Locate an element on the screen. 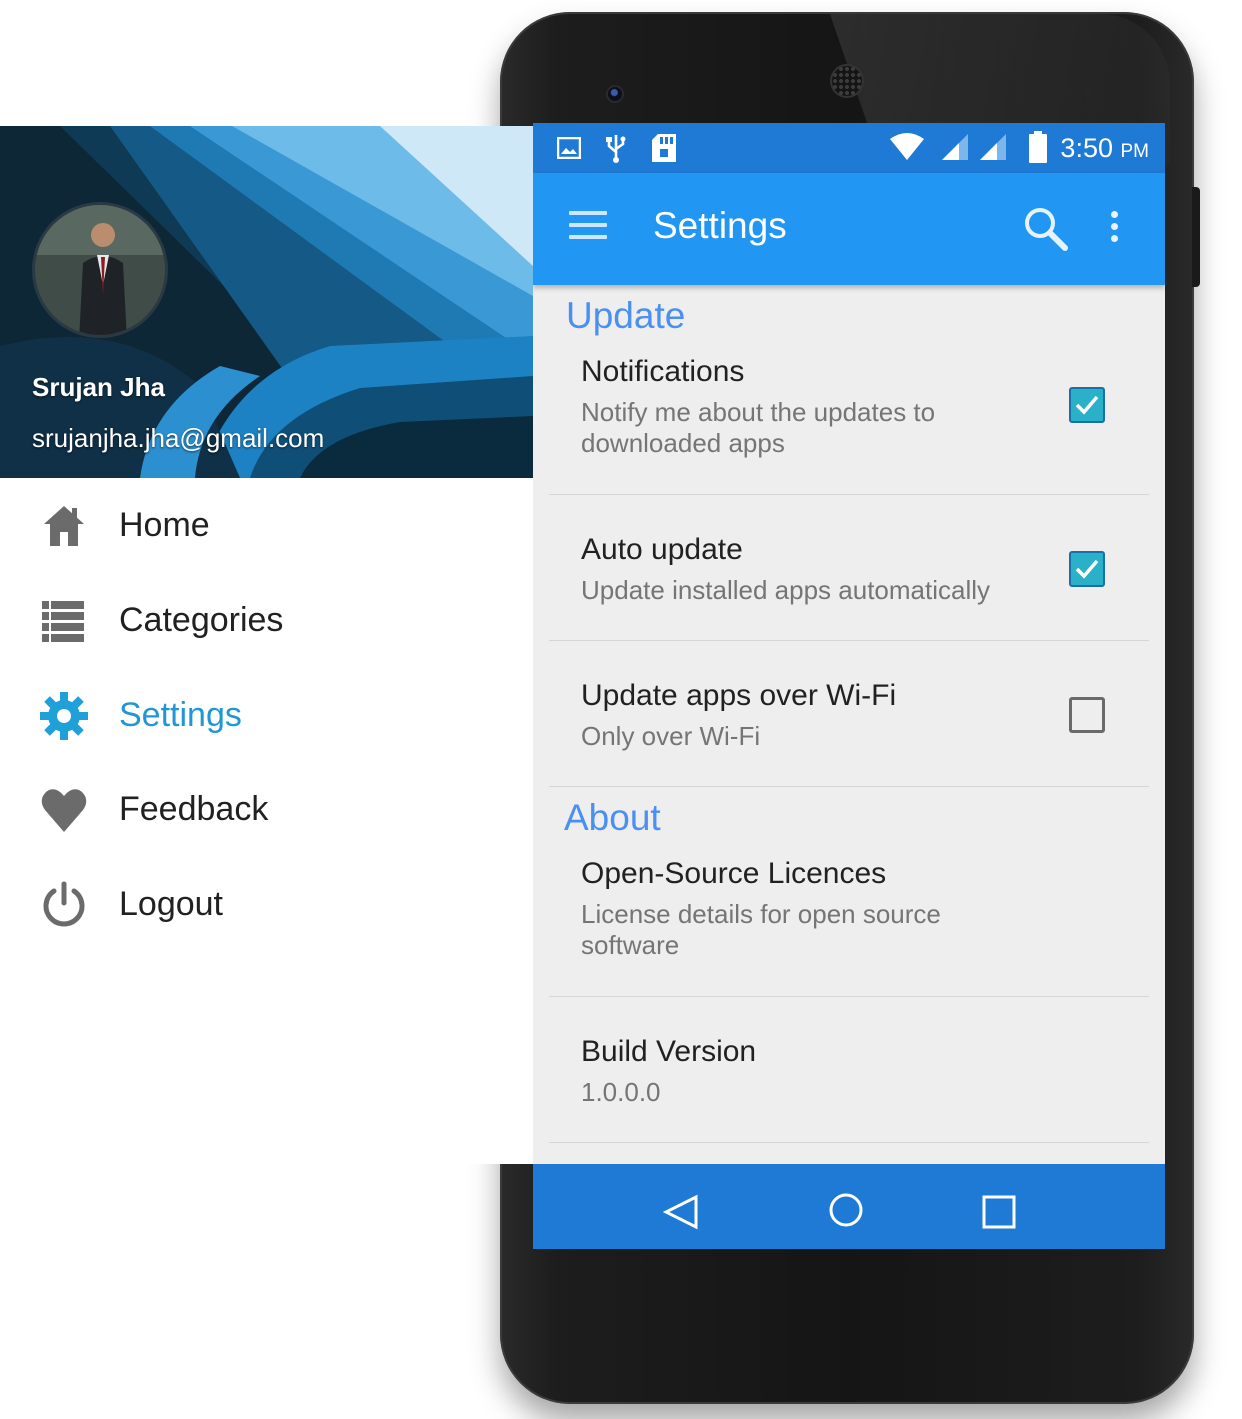 This screenshot has height=1419, width=1242. phone-side-button is located at coordinates (1196, 237).